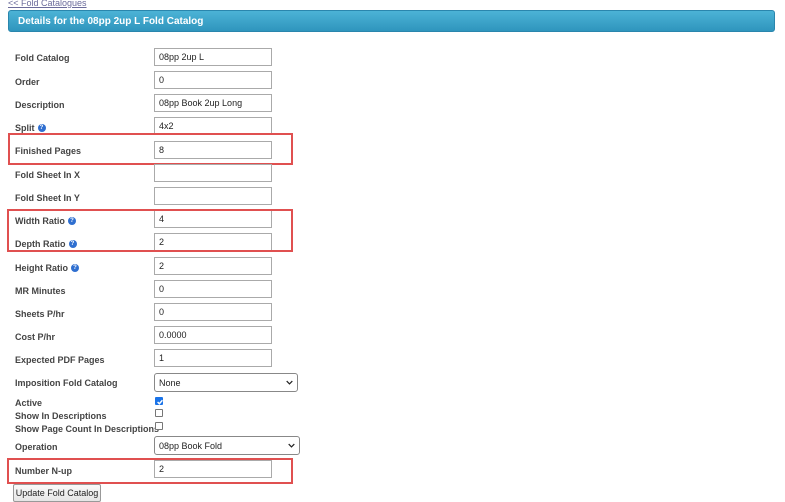 The image size is (785, 502). What do you see at coordinates (48, 175) in the screenshot?
I see `label-fold-sheet-in-x: Fold Sheet In X` at bounding box center [48, 175].